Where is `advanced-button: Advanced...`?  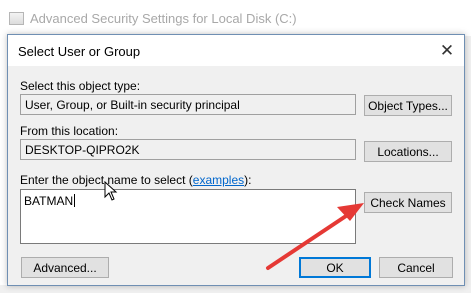
advanced-button: Advanced... is located at coordinates (65, 267).